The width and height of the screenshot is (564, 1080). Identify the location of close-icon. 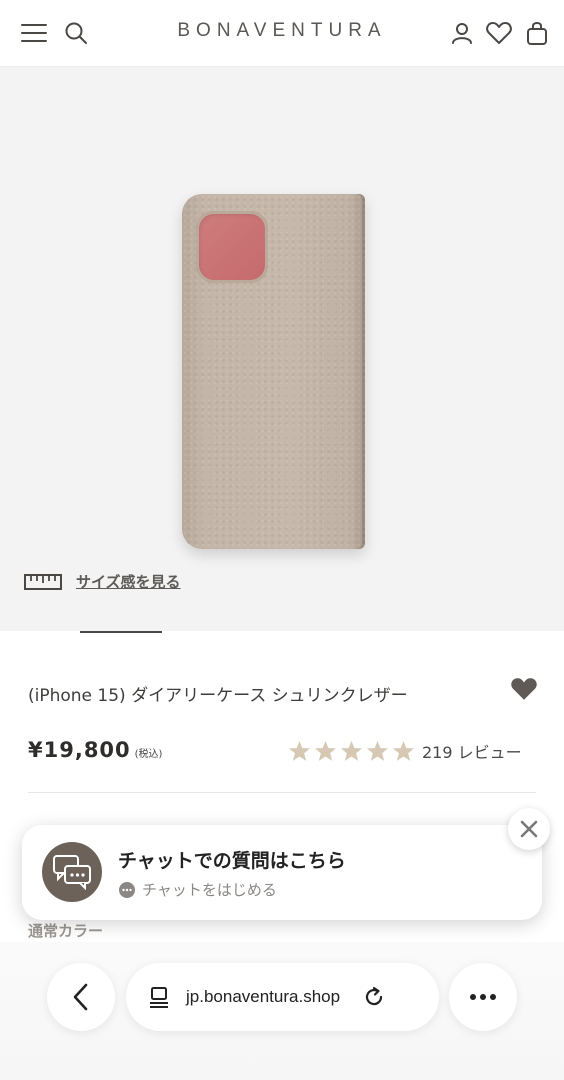
(529, 829).